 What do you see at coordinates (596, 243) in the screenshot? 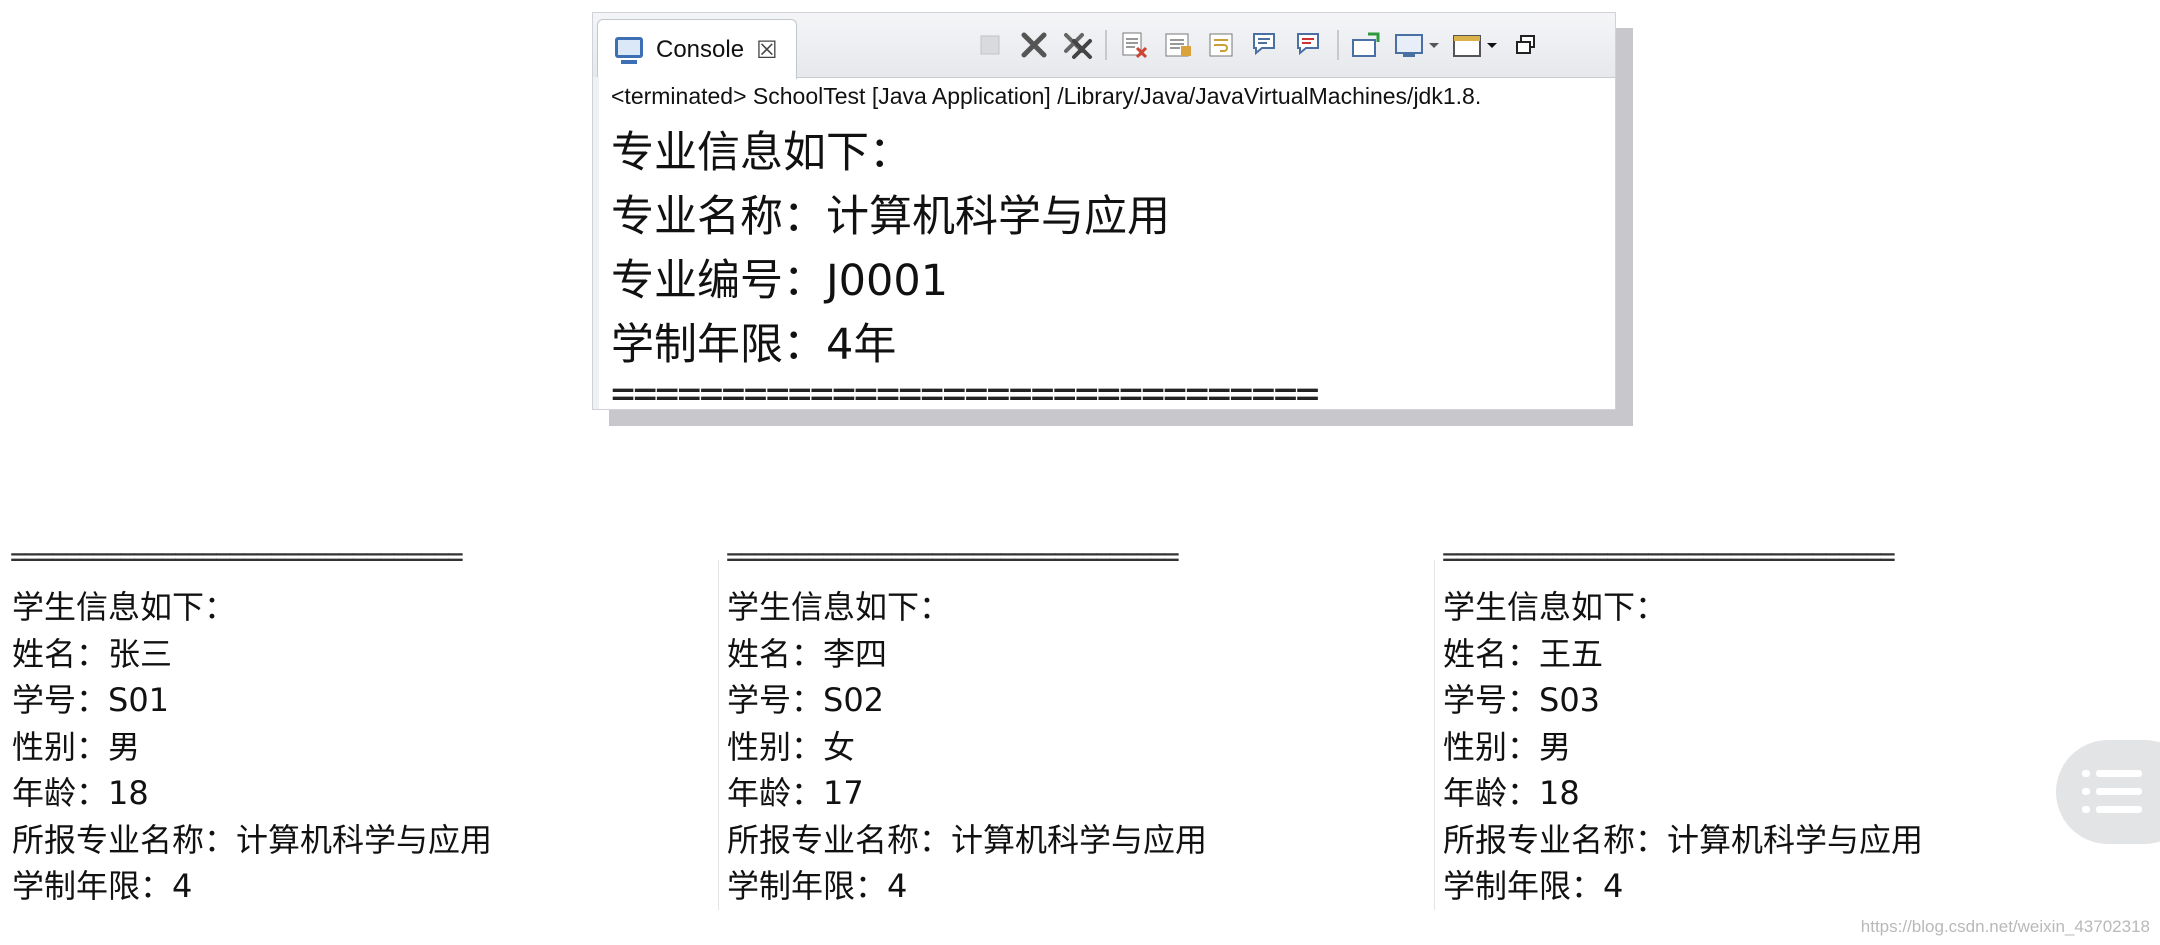
I see `console-gutter` at bounding box center [596, 243].